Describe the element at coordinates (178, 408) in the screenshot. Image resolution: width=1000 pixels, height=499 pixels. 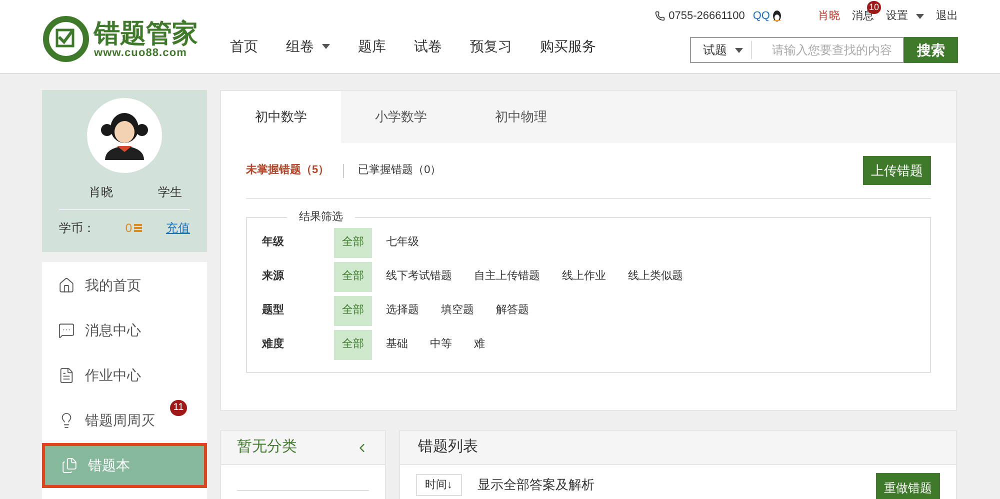
I see `count-badge: 11` at that location.